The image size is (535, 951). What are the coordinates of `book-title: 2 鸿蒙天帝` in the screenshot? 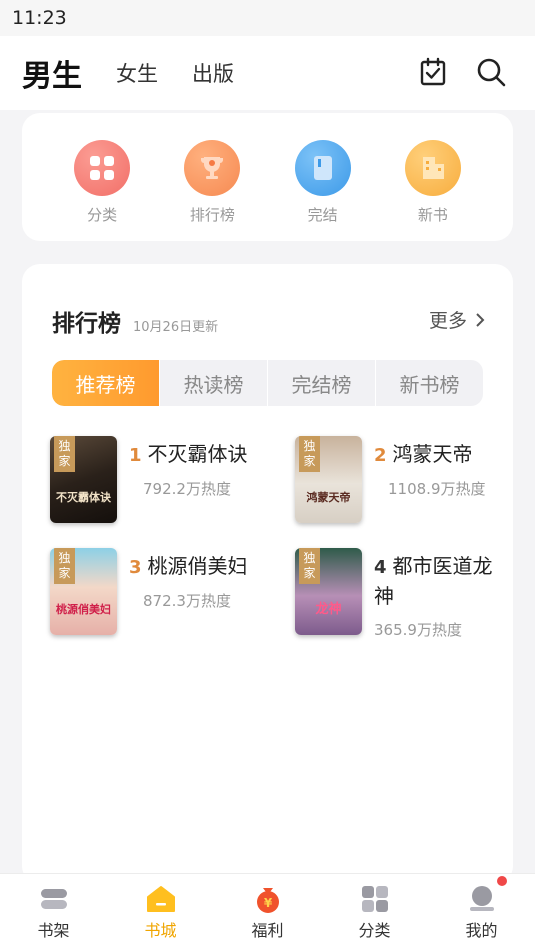 It's located at (430, 455).